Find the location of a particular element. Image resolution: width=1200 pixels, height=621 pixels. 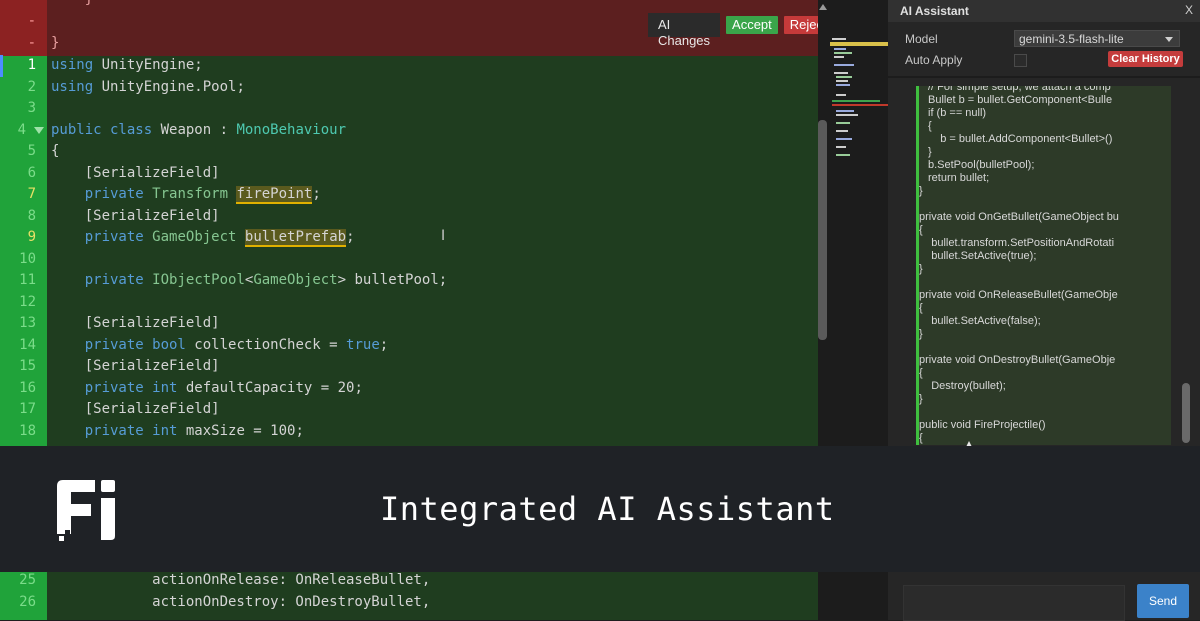

chat-scrollbar is located at coordinates (1186, 413).